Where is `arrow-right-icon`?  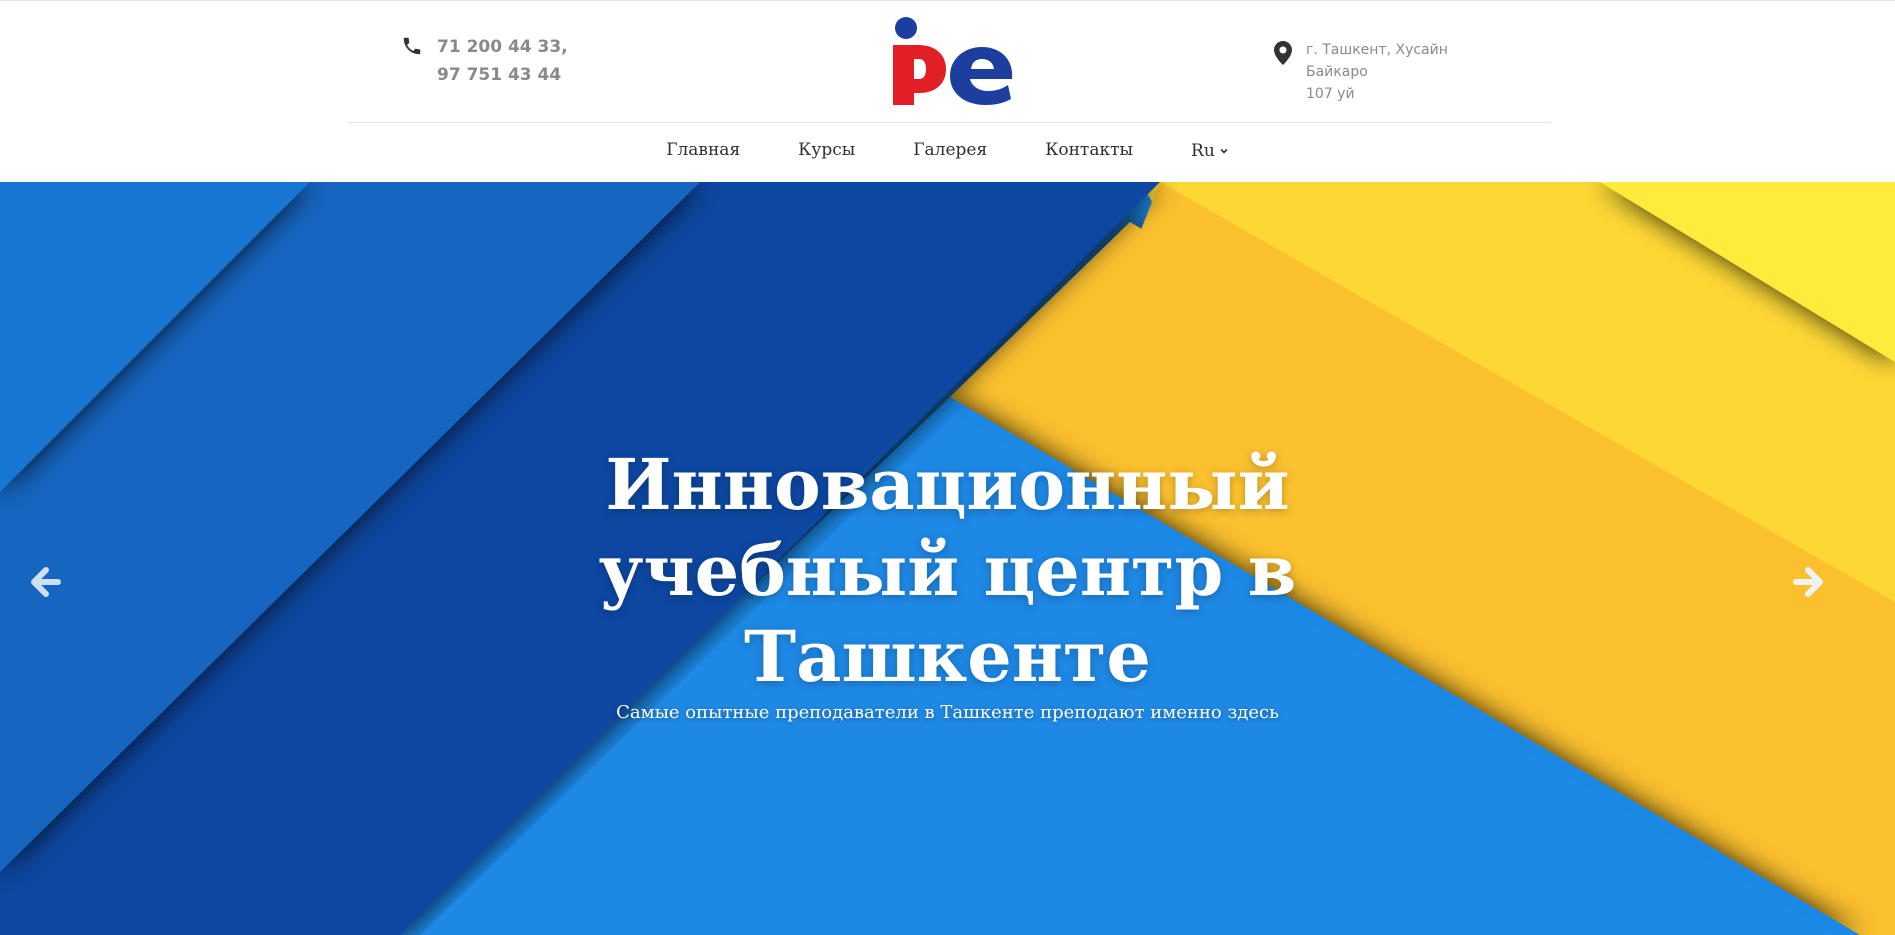 arrow-right-icon is located at coordinates (1810, 582).